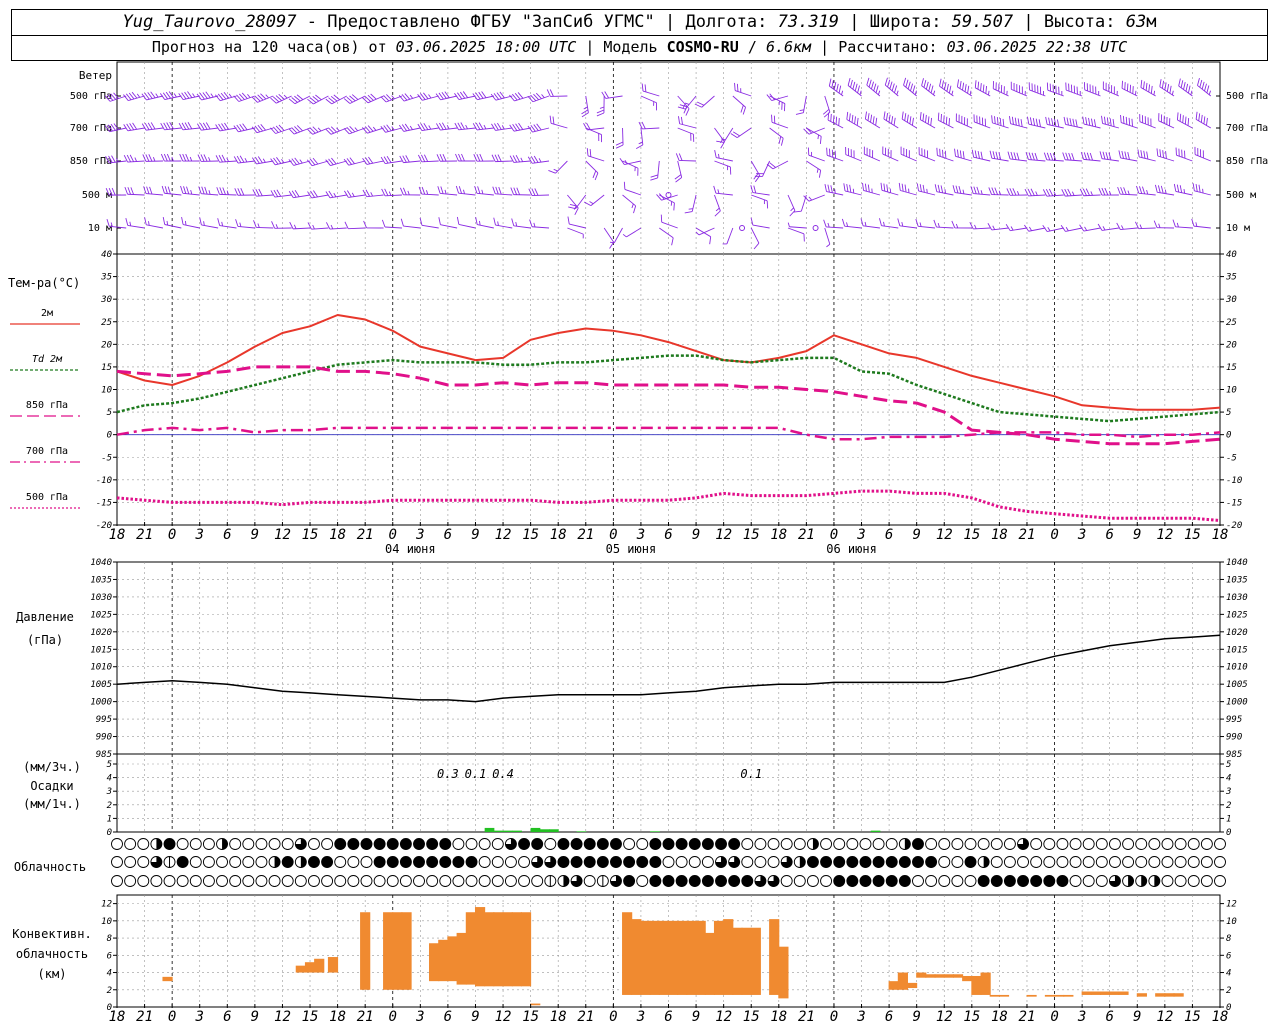 Image resolution: width=1280 pixels, height=1024 pixels. I want to click on y-tick-label: 1000, so click(1237, 703).